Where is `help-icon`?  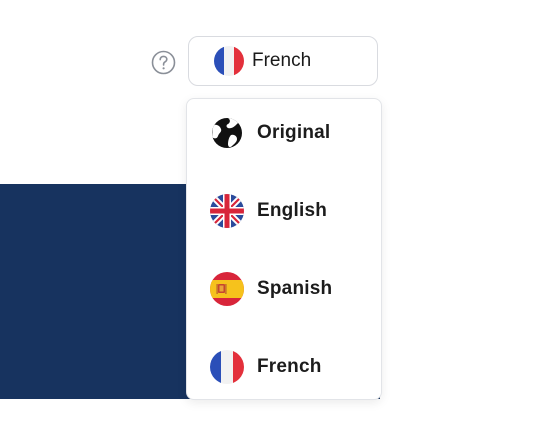
help-icon is located at coordinates (163, 62).